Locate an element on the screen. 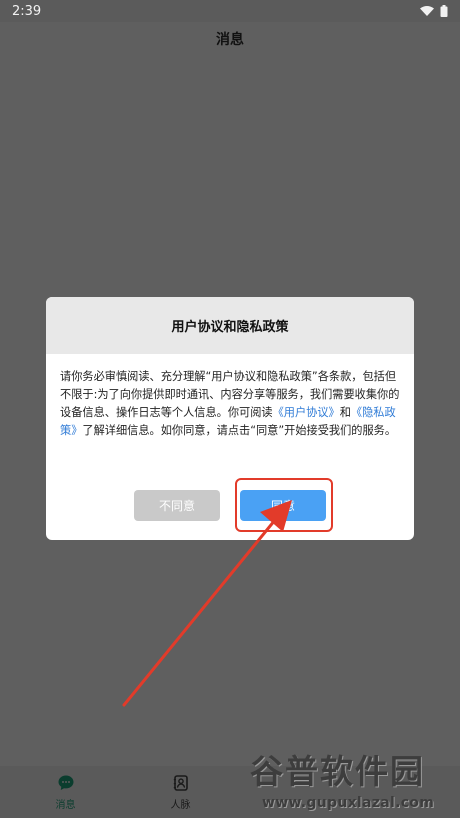 This screenshot has width=460, height=818. user-agreement-link: 《用户协议》 is located at coordinates (306, 412).